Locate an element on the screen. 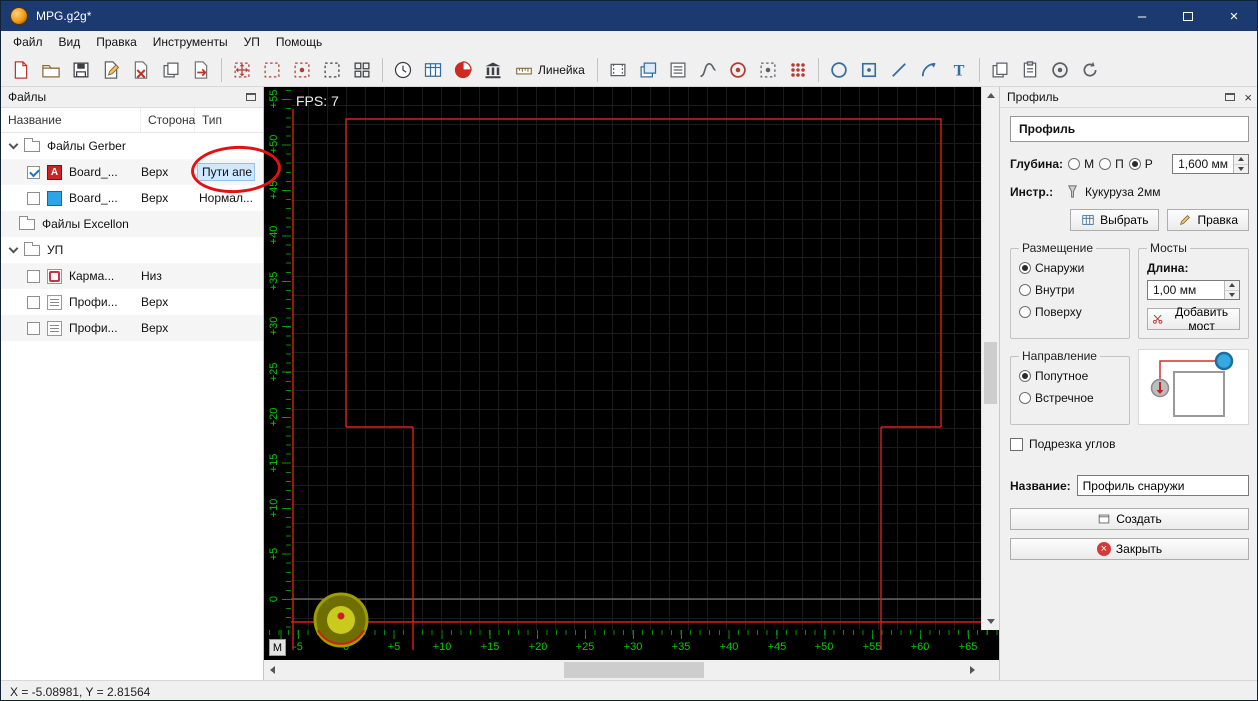 The image size is (1258, 701). h-ruler-label: +60 is located at coordinates (920, 647).